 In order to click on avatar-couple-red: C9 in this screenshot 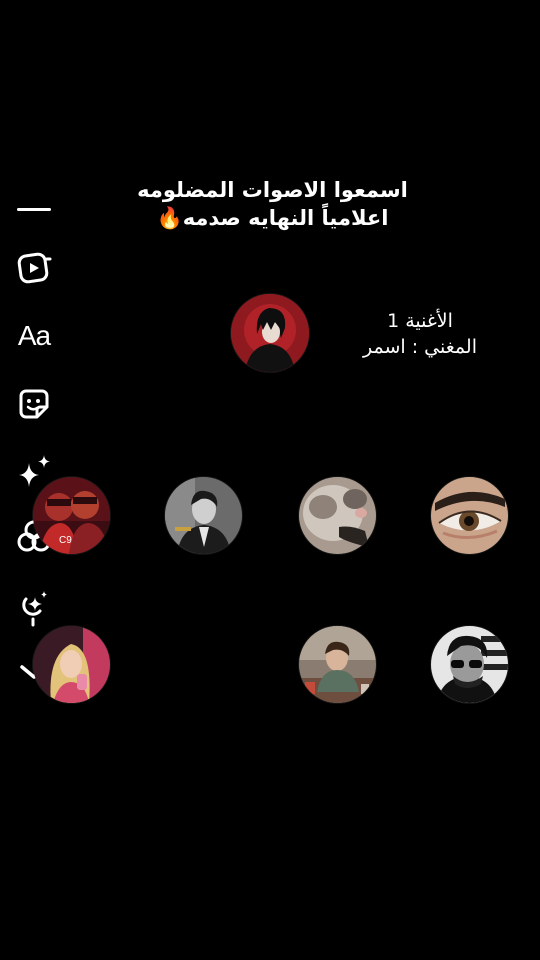, I will do `click(71, 515)`.